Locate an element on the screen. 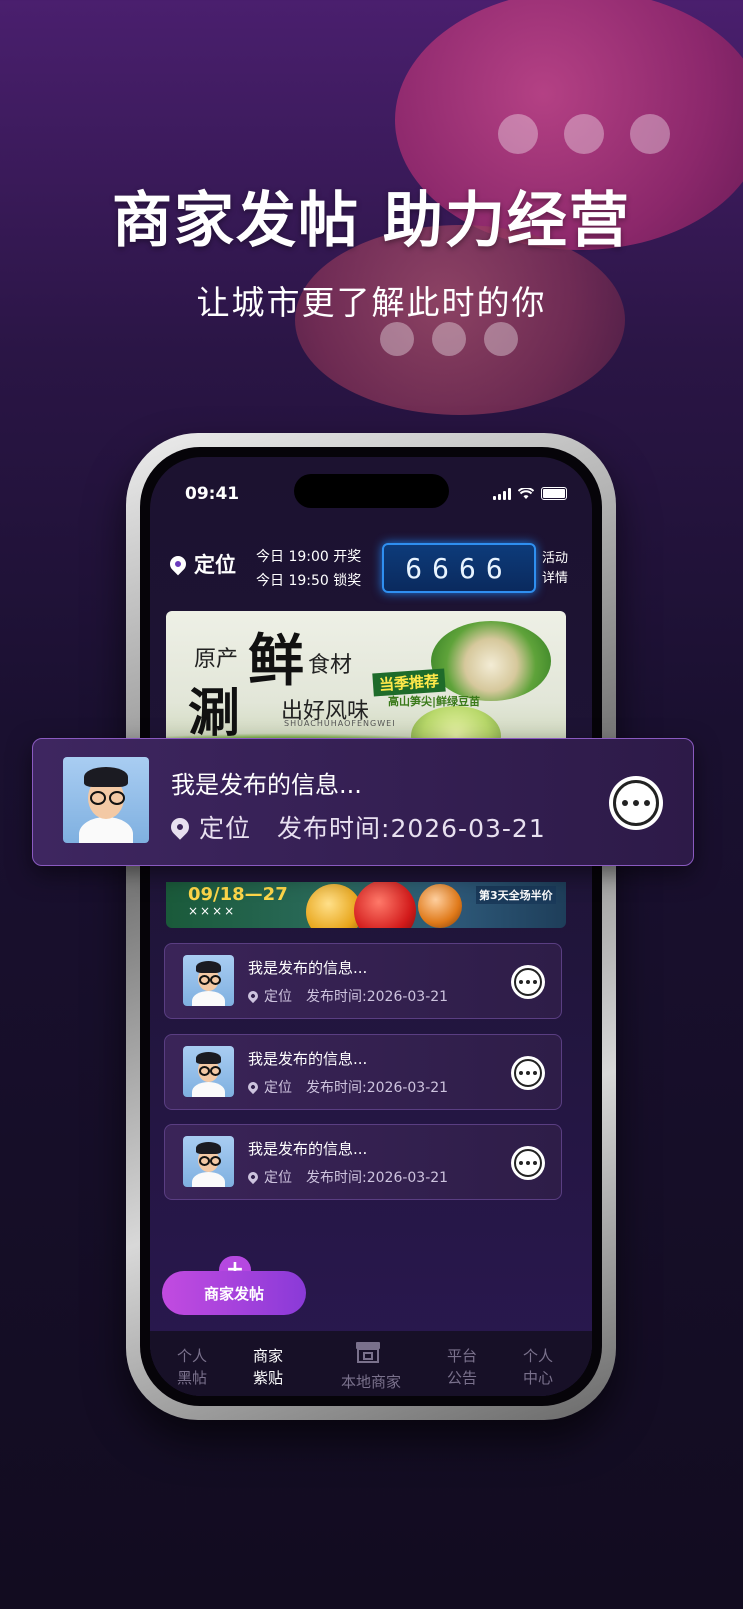 The width and height of the screenshot is (743, 1609). banner-text-rinse: 涮 is located at coordinates (214, 713).